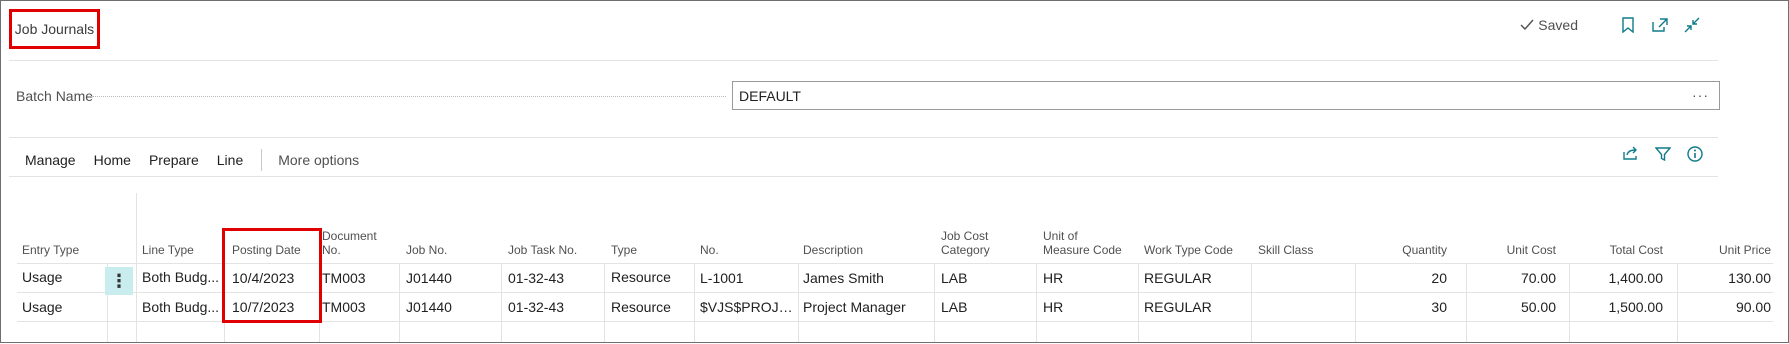 This screenshot has height=344, width=1789. I want to click on info-icon, so click(1695, 154).